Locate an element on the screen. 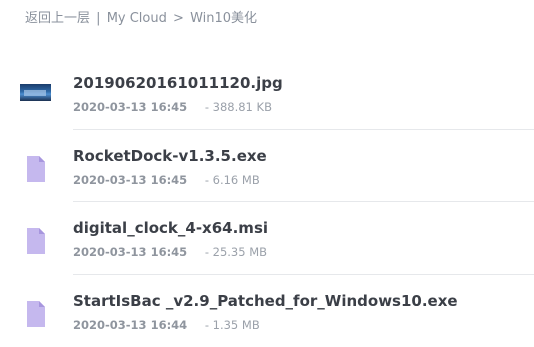 This screenshot has height=347, width=534. file-name: 20190620161011120.jpg is located at coordinates (178, 83).